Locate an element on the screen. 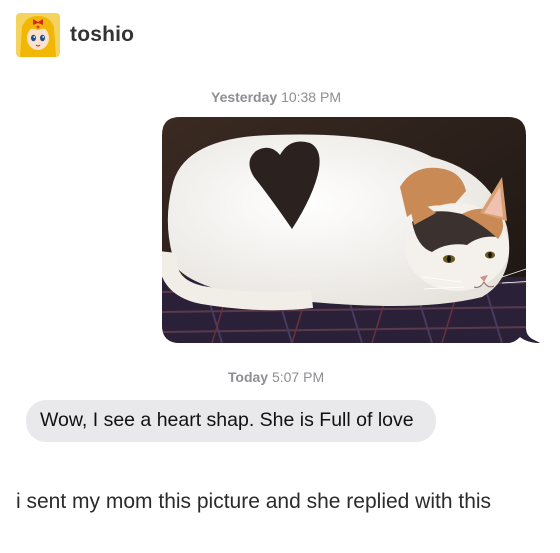  timestamp-day: Today is located at coordinates (248, 377).